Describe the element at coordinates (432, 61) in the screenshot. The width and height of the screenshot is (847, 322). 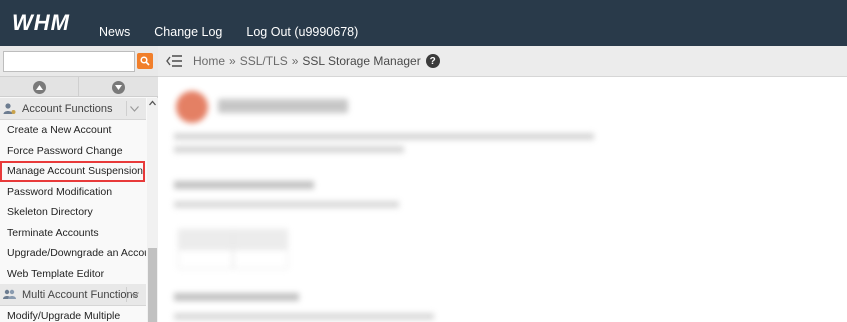
I see `help-icon: ?` at that location.